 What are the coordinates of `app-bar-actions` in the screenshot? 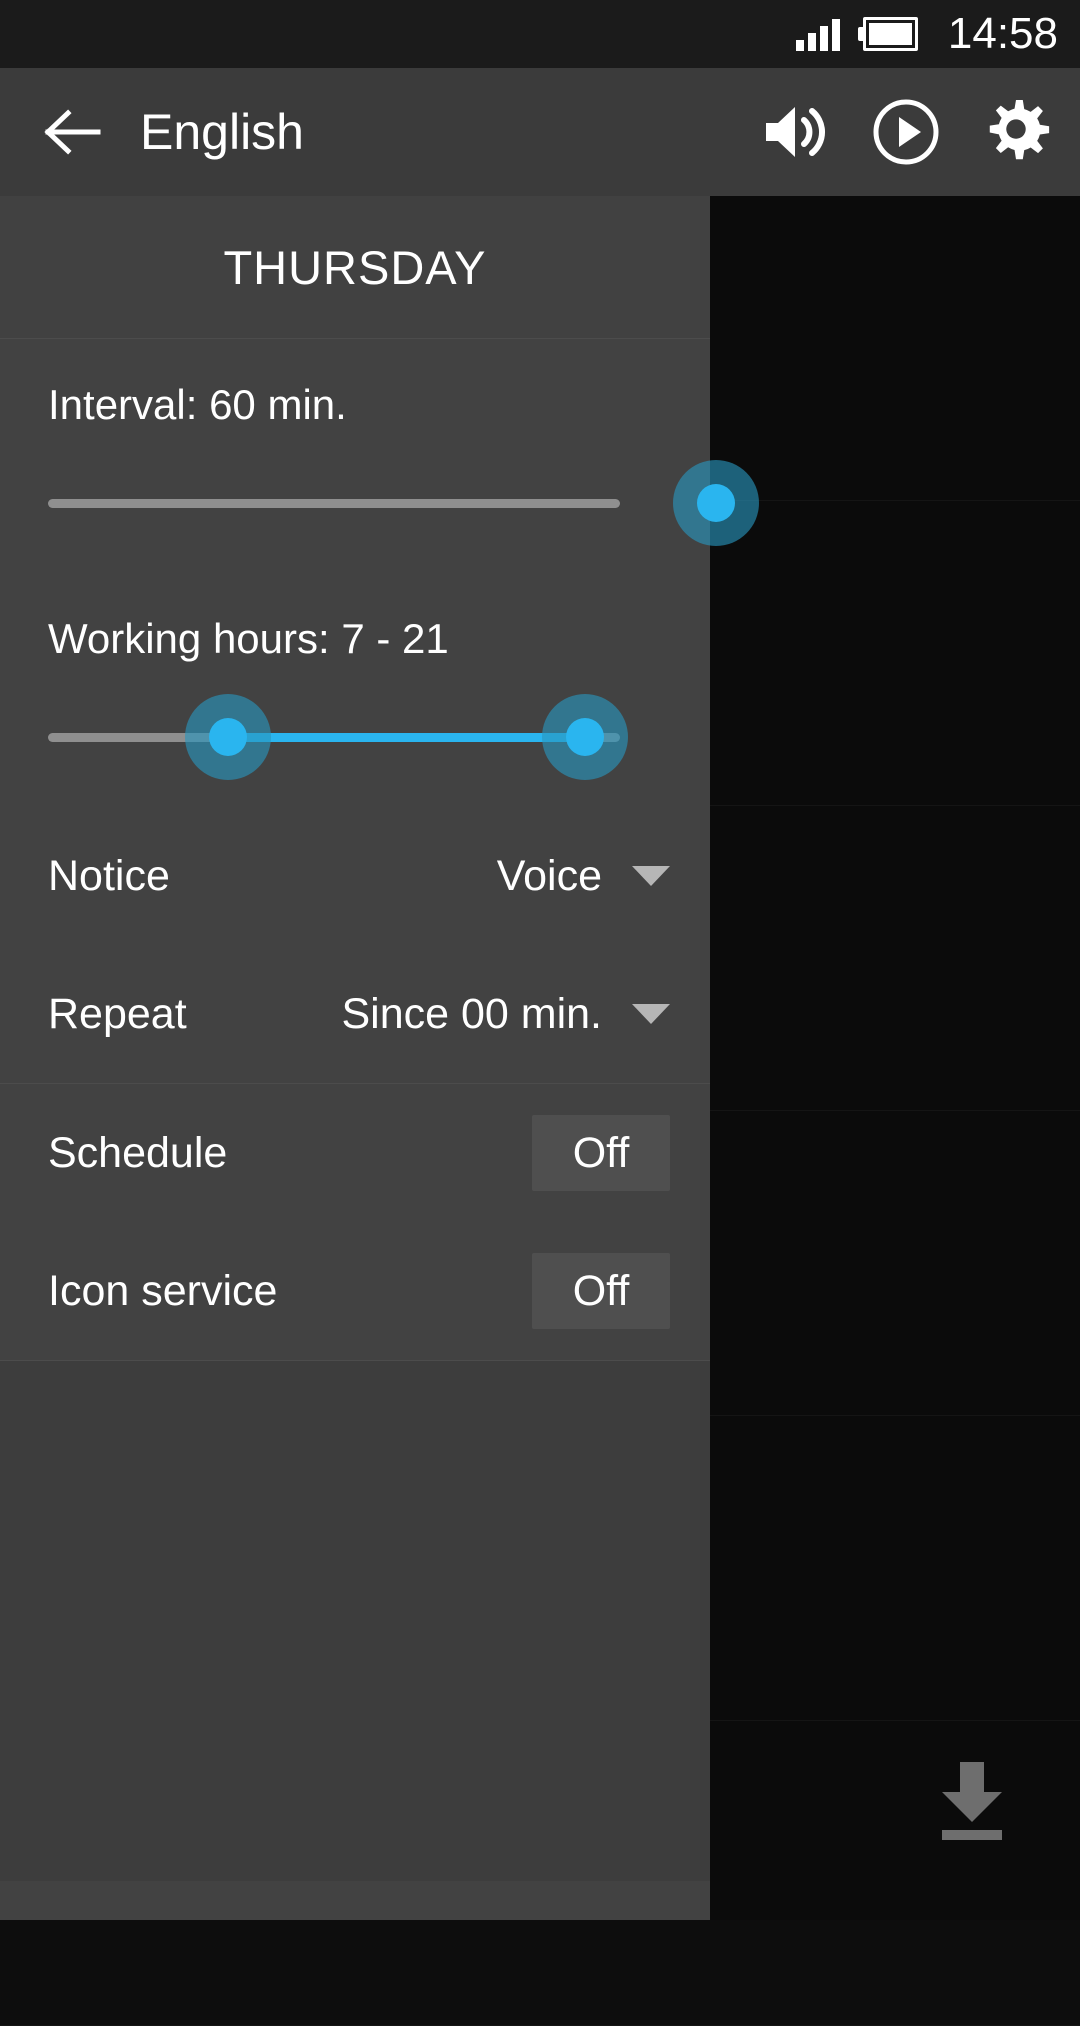 It's located at (906, 132).